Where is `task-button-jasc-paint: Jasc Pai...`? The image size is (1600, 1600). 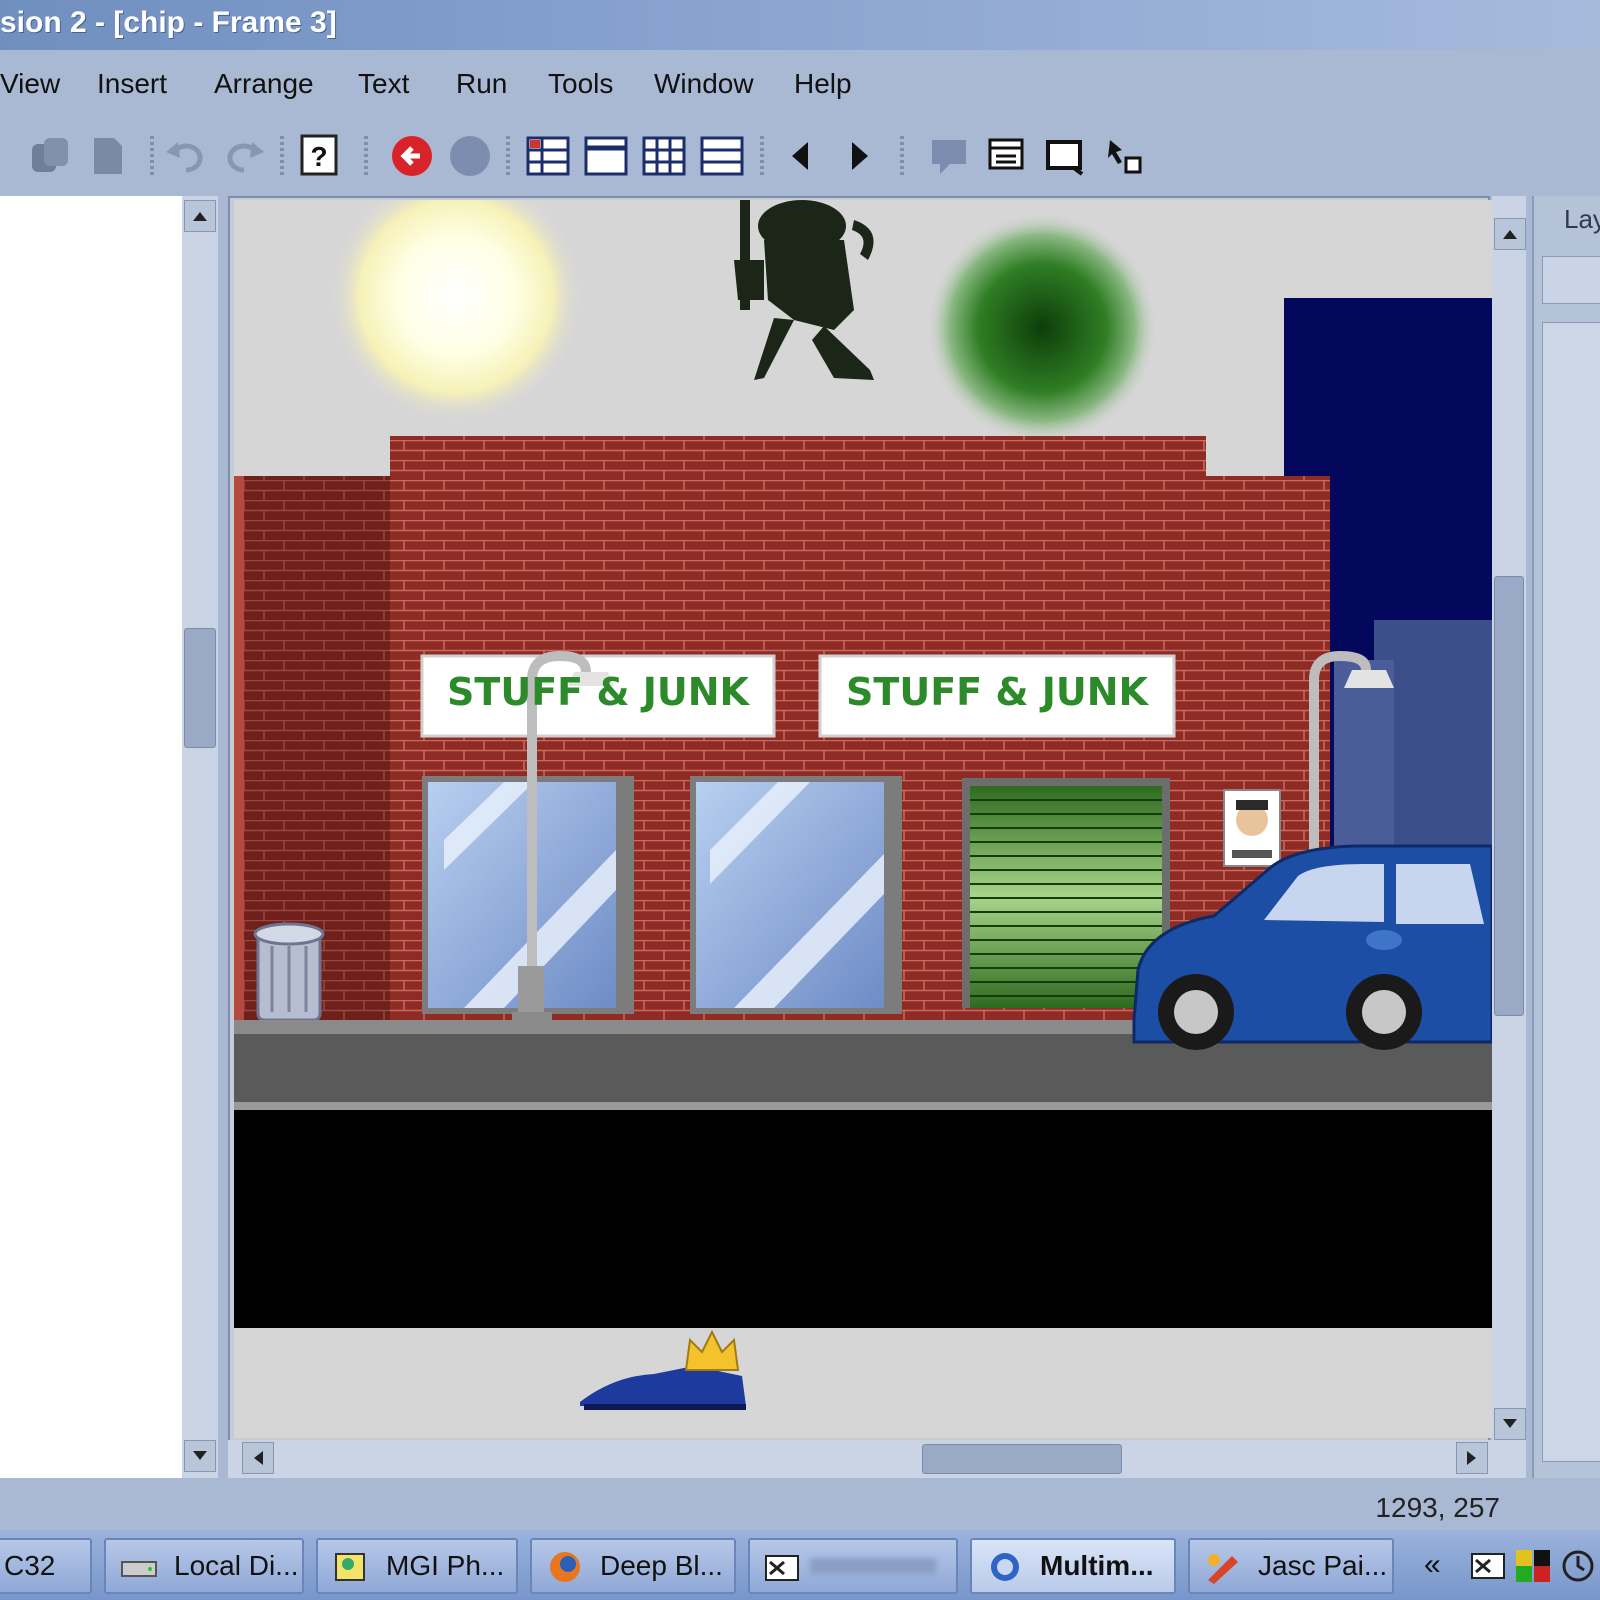 task-button-jasc-paint: Jasc Pai... is located at coordinates (1291, 1566).